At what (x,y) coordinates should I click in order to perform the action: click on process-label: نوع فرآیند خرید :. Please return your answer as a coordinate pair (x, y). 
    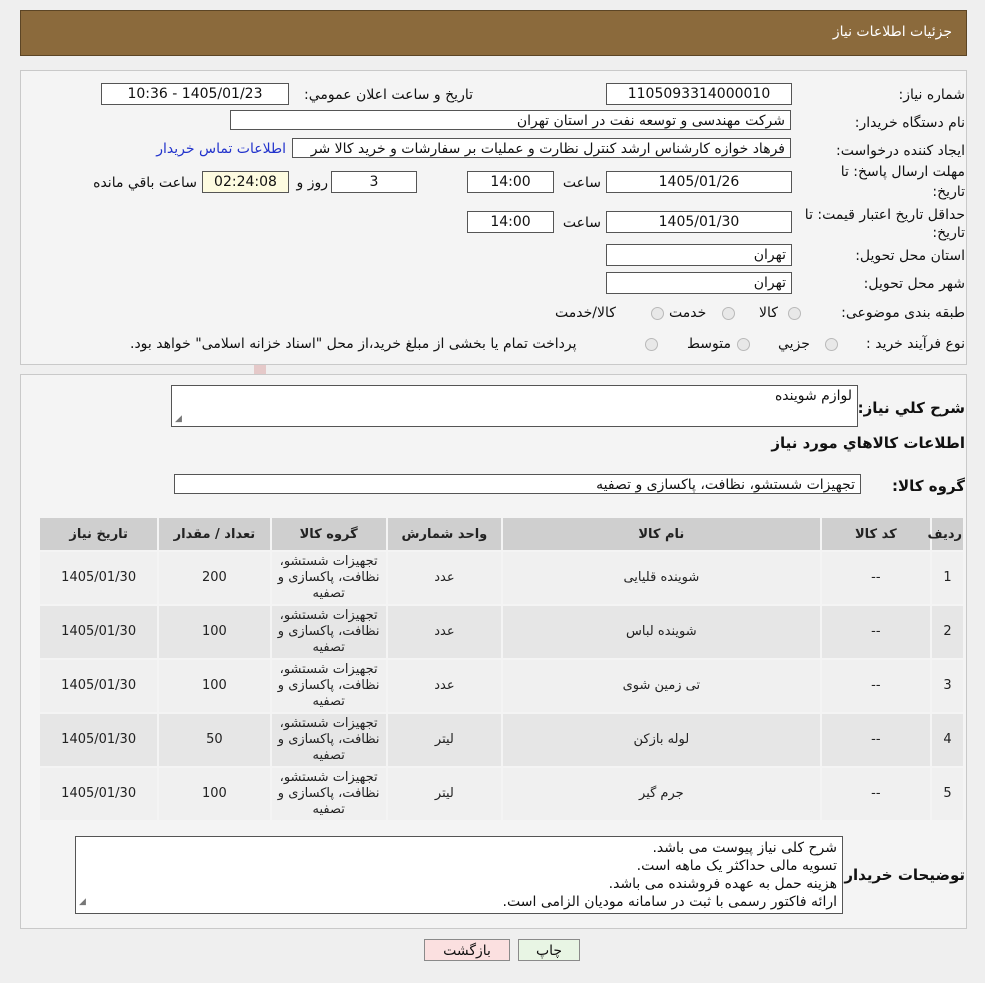
    Looking at the image, I should click on (915, 344).